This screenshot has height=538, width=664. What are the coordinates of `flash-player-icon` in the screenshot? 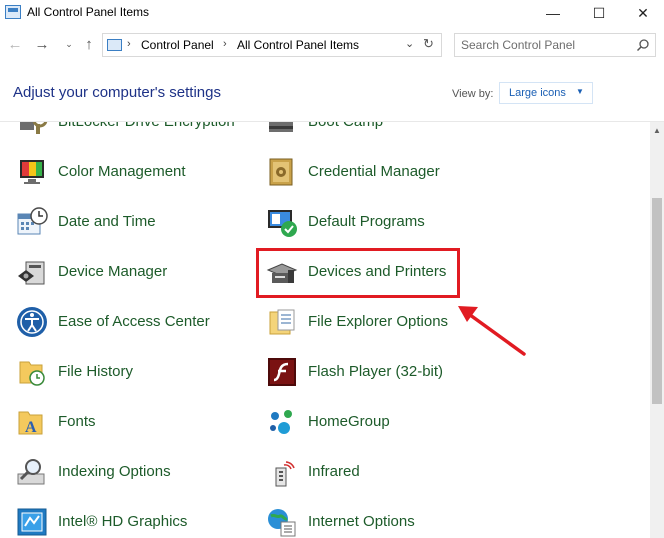 It's located at (282, 372).